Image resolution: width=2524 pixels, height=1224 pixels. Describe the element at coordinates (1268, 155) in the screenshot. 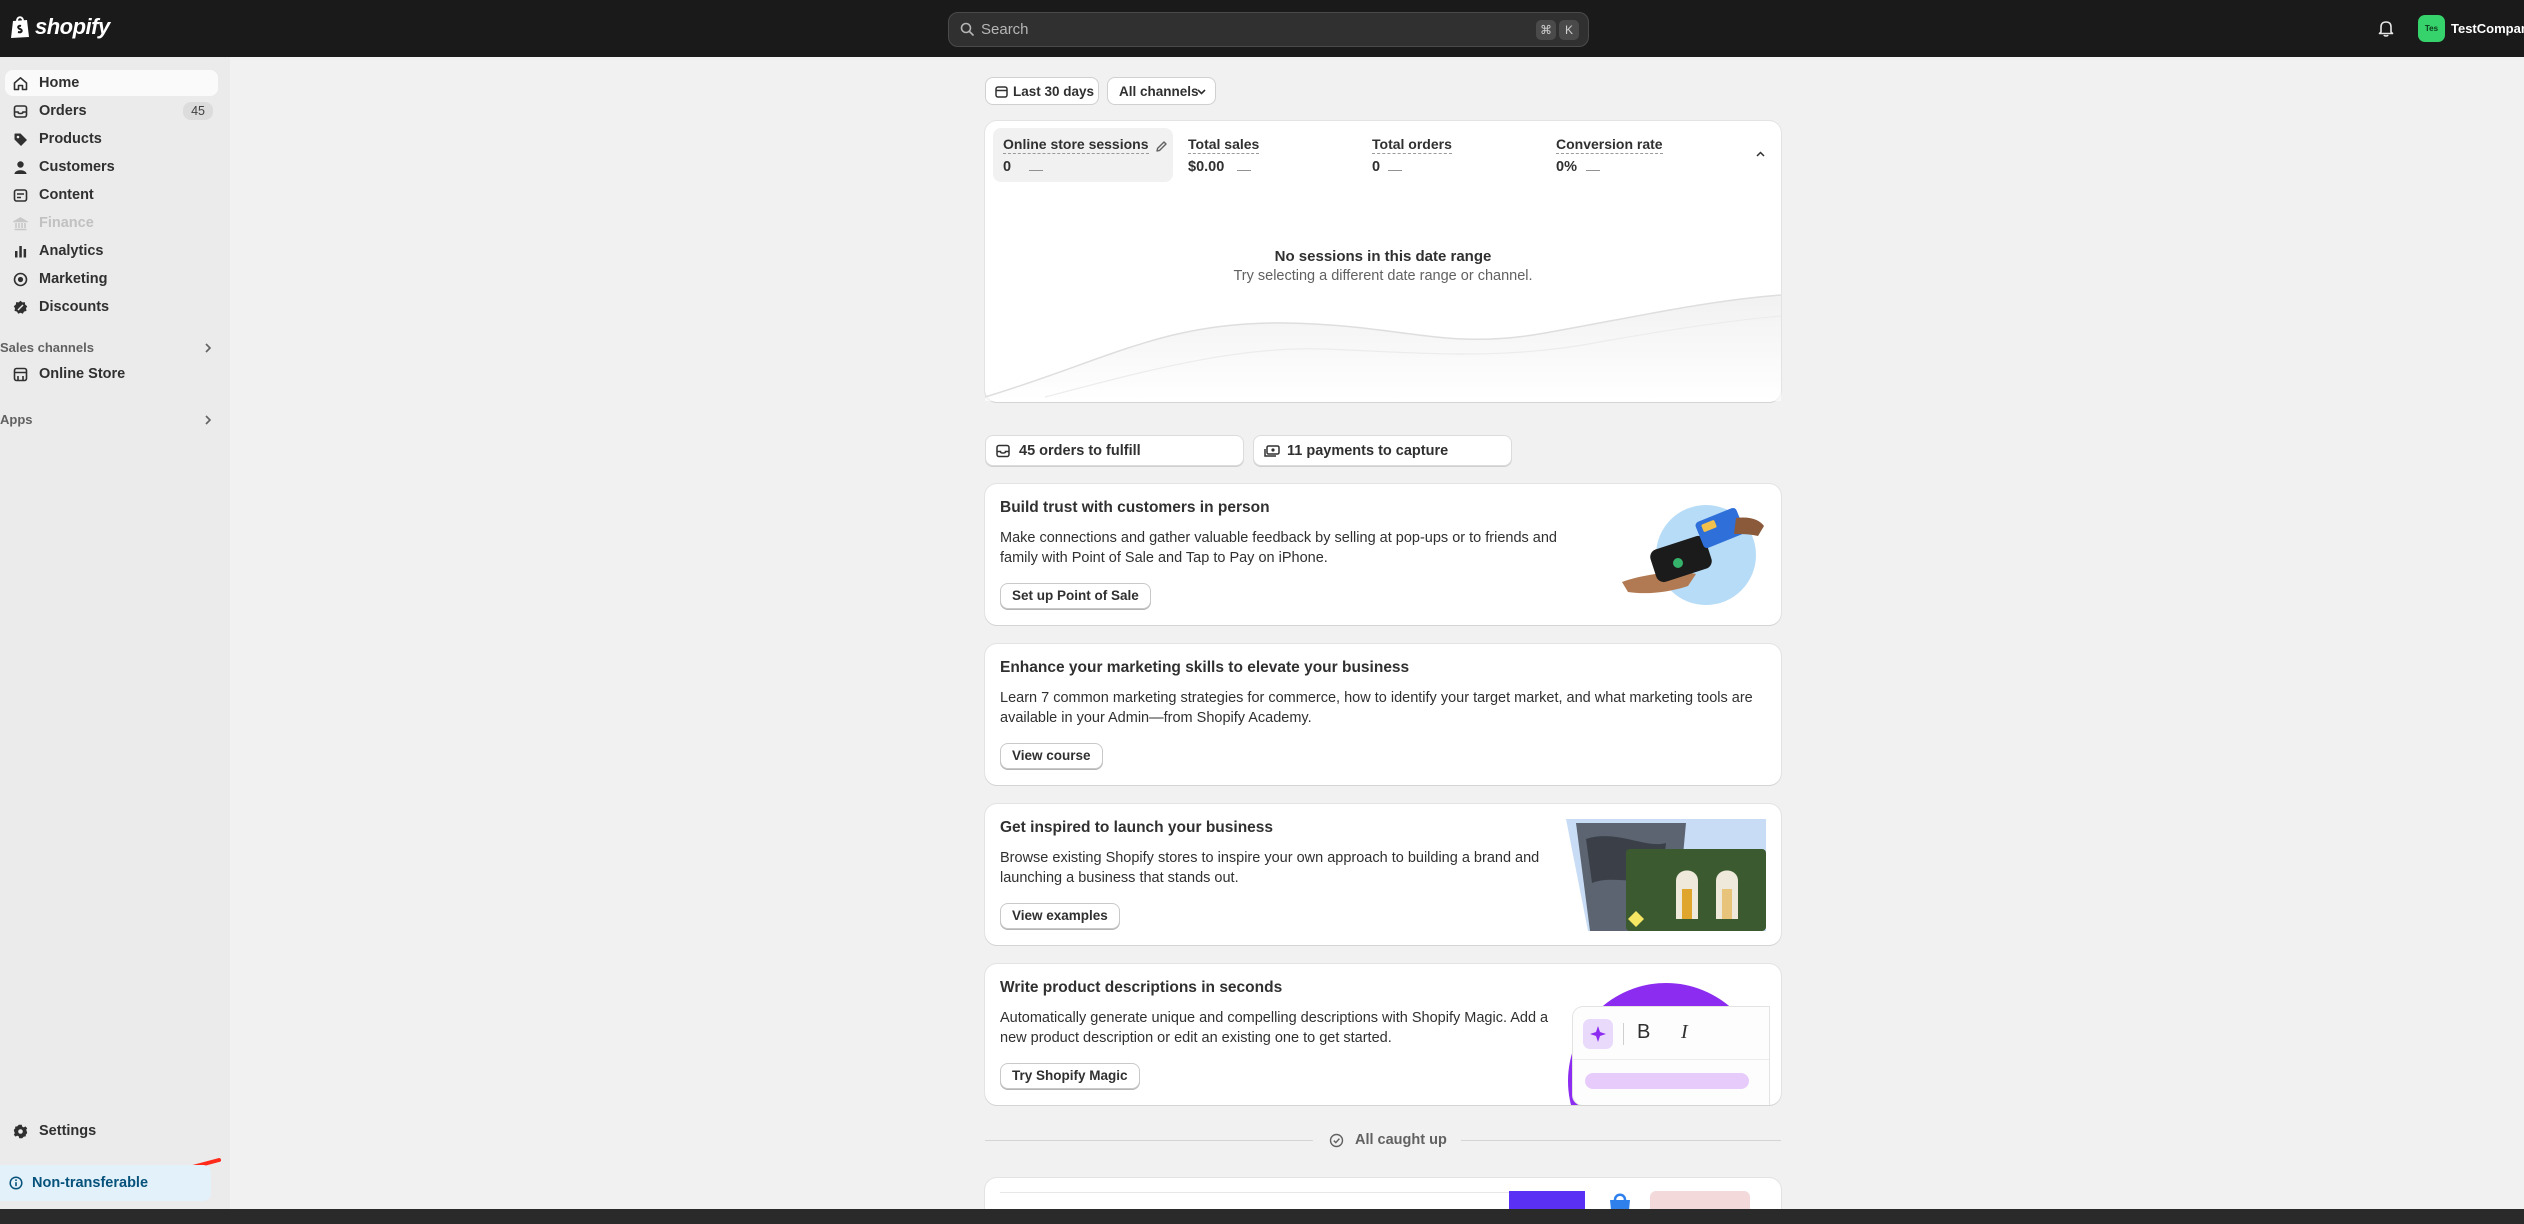

I see `metric-total-sales: Total sales $0.00 —` at that location.